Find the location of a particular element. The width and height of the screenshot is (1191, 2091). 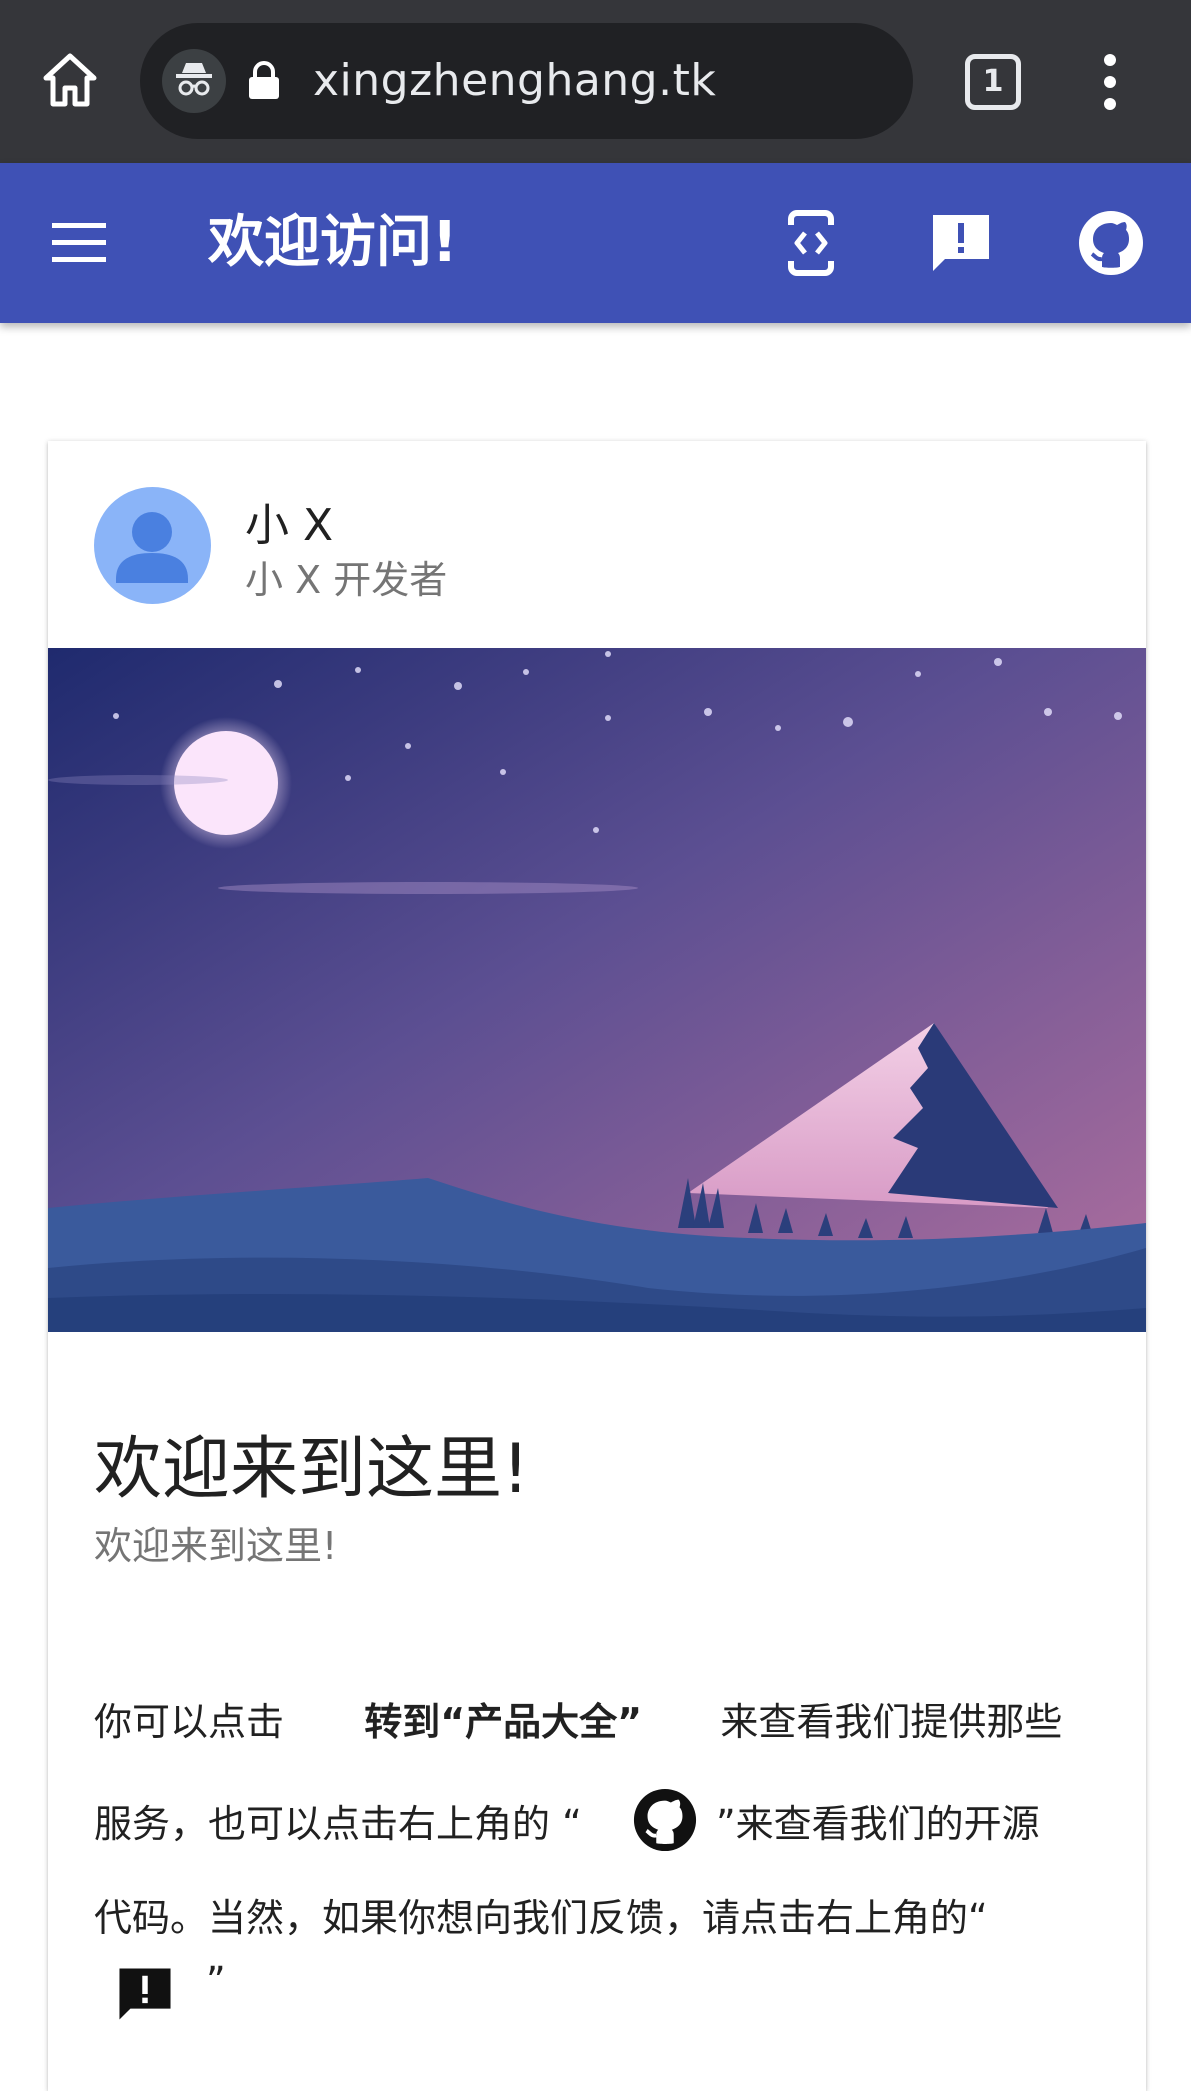

address-bar: xingzhenghang.tk is located at coordinates (526, 81).